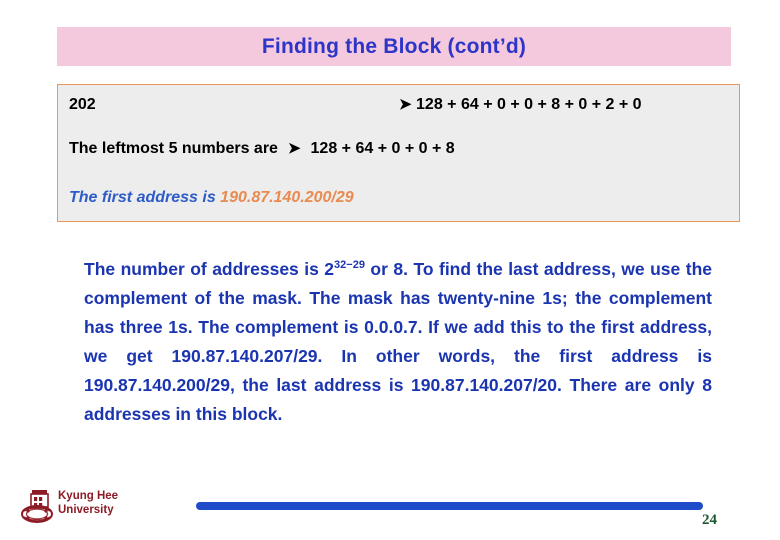  I want to click on slide-title-banner: Finding the Block (cont’d), so click(394, 46).